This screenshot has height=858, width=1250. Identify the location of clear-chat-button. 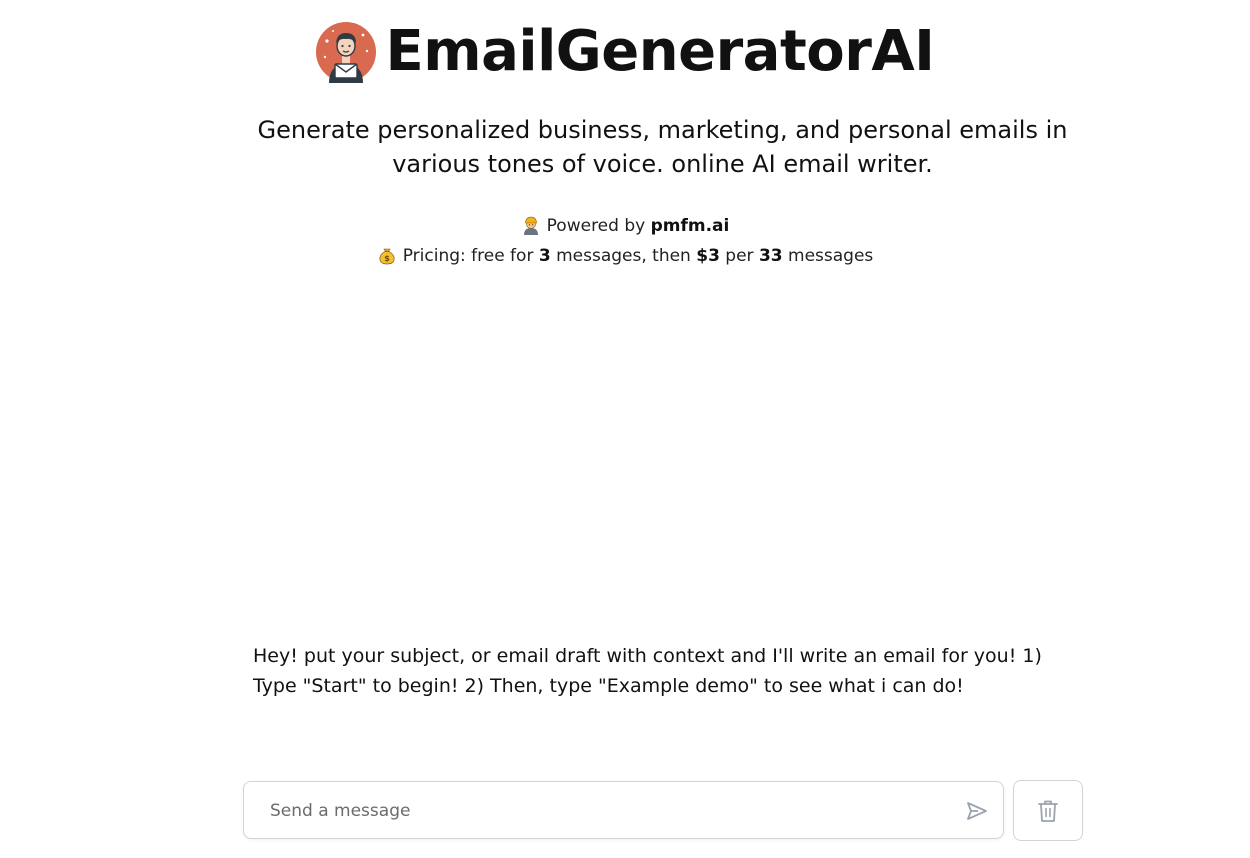
(1048, 810).